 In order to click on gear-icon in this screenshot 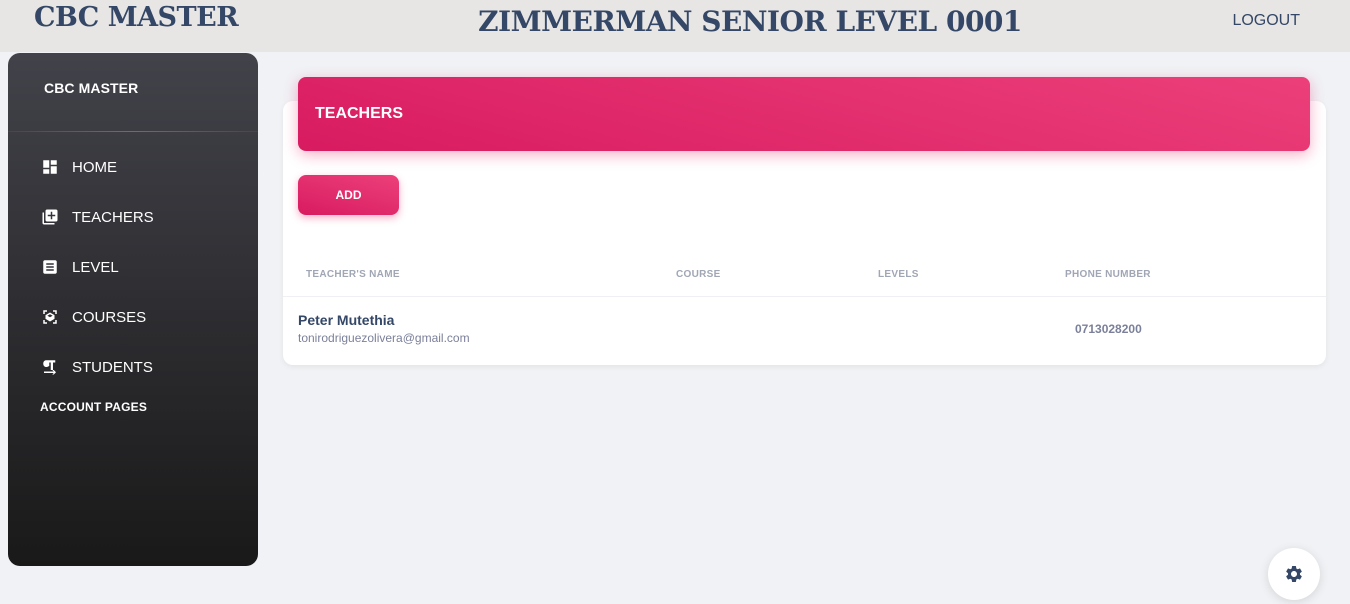, I will do `click(1294, 574)`.